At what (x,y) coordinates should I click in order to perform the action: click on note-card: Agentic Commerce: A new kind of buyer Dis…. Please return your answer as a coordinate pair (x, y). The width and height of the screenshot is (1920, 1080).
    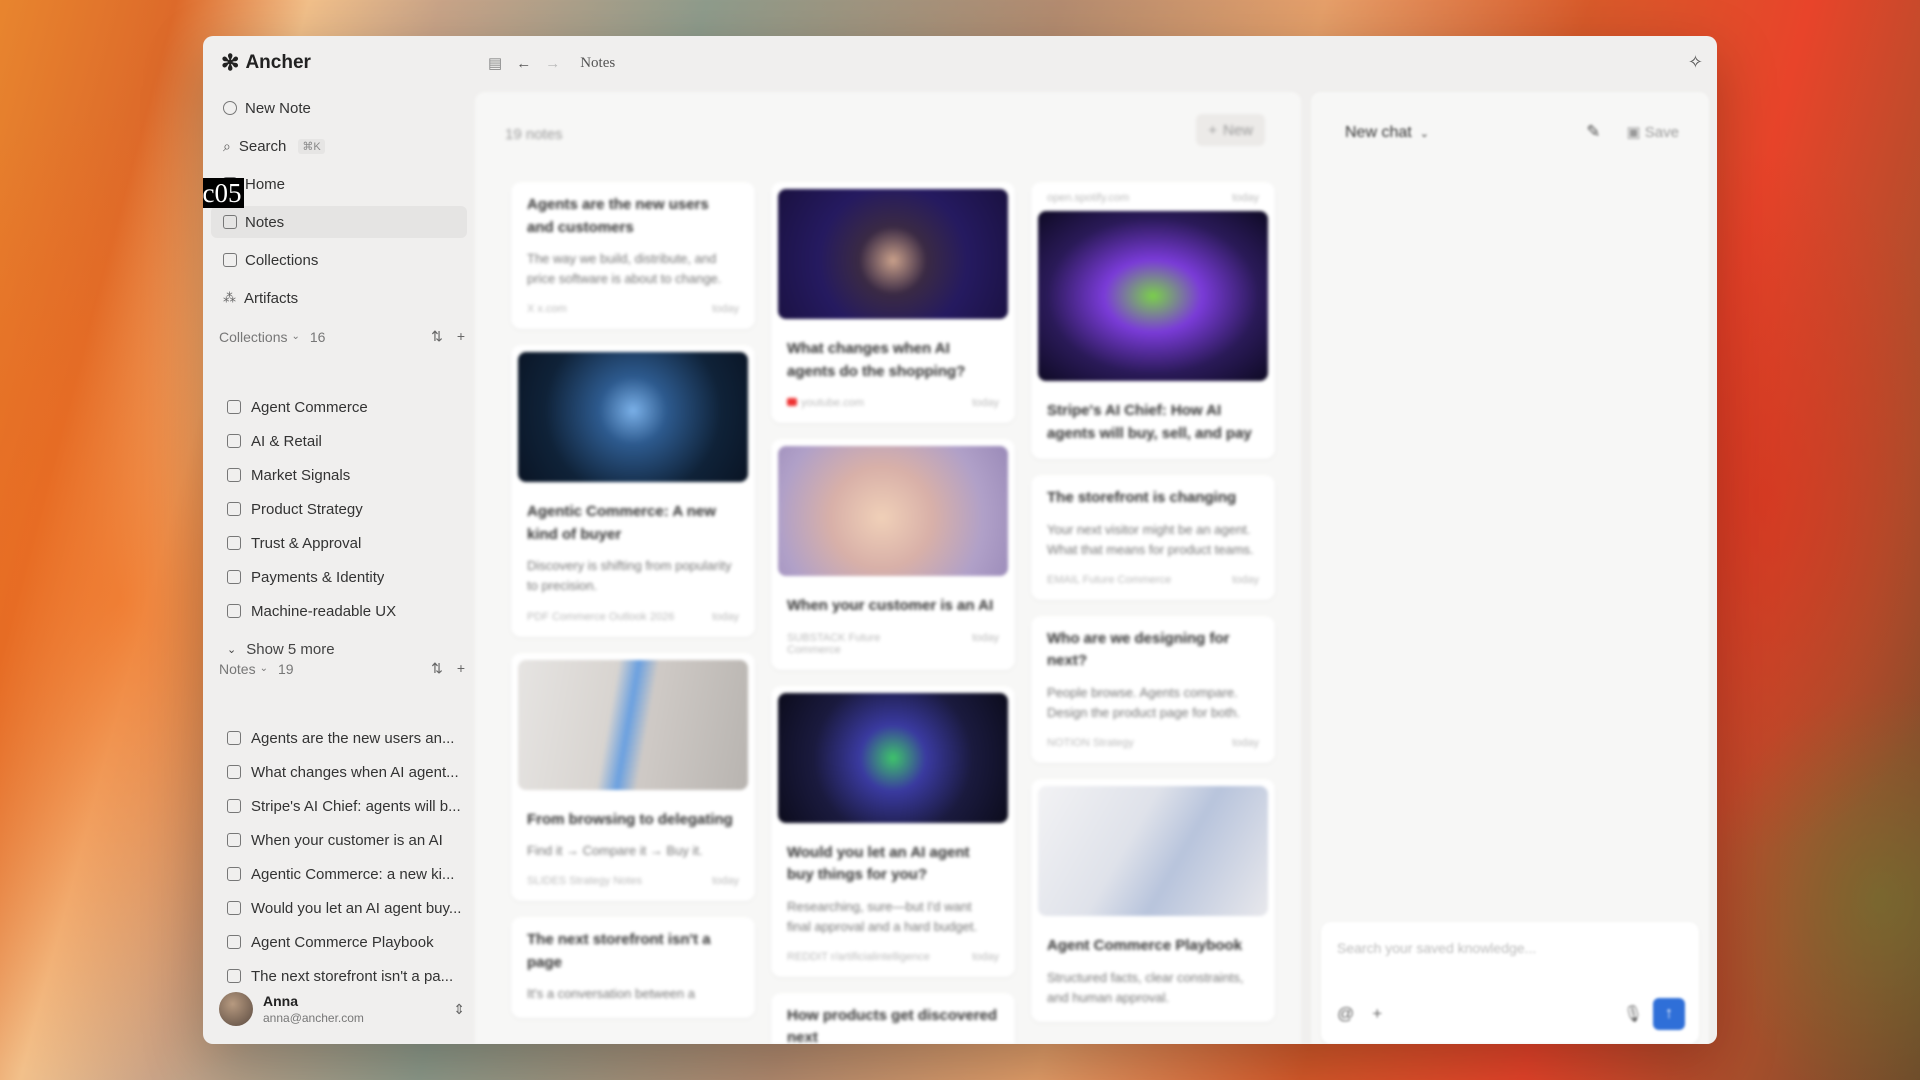
    Looking at the image, I should click on (633, 491).